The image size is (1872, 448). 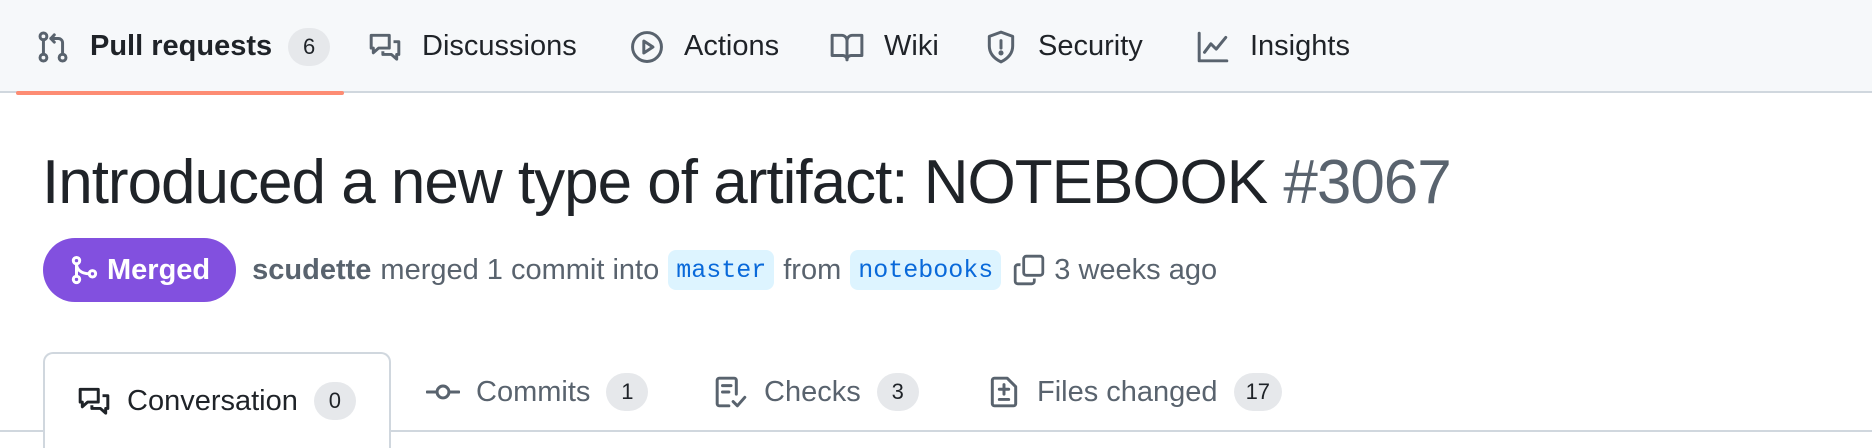 I want to click on nav-insights: Insights, so click(x=1273, y=46).